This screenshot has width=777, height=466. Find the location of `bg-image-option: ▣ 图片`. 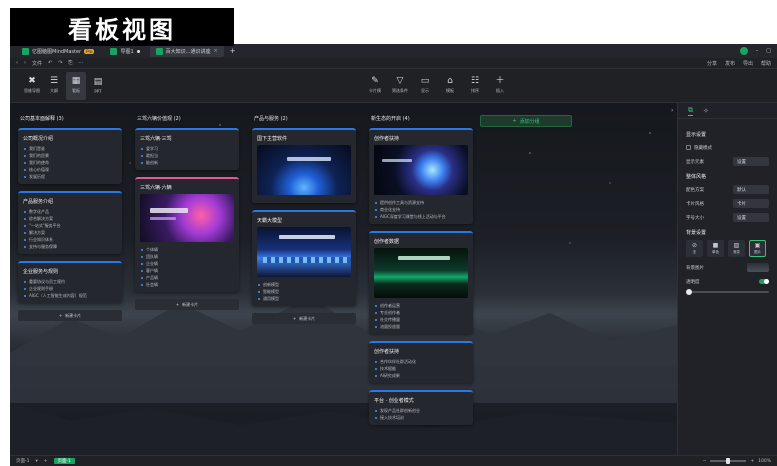

bg-image-option: ▣ 图片 is located at coordinates (757, 248).